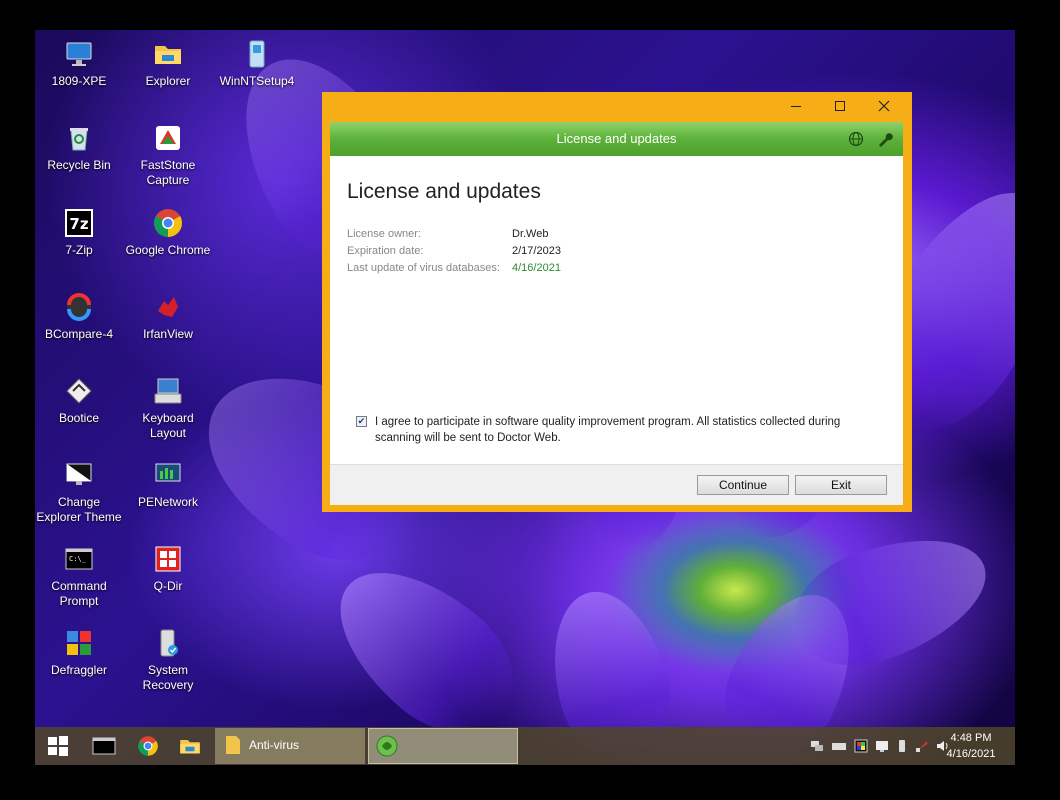  What do you see at coordinates (922, 746) in the screenshot?
I see `tool-tray-icon` at bounding box center [922, 746].